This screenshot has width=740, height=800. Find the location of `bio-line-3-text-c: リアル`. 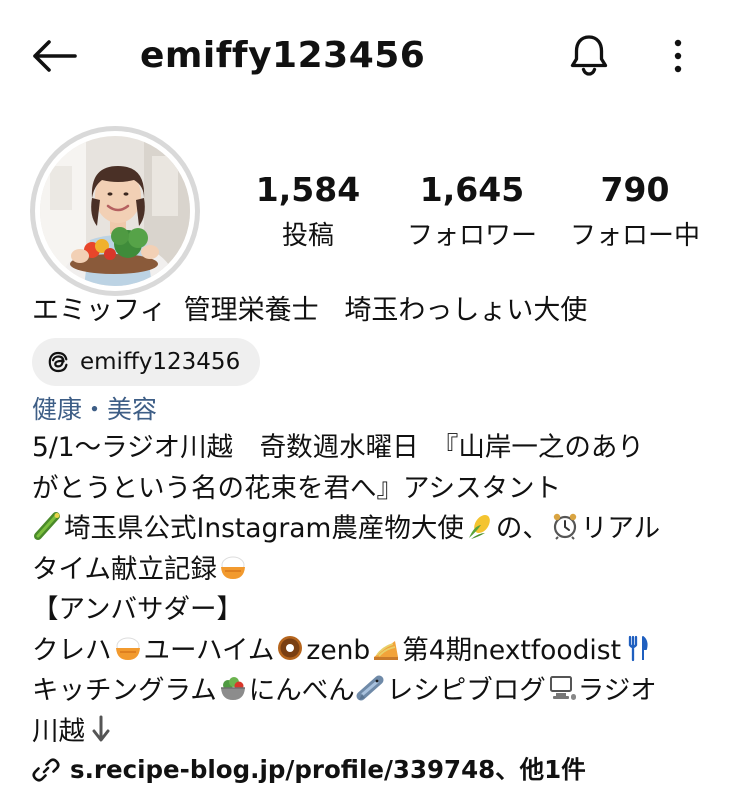

bio-line-3-text-c: リアル is located at coordinates (620, 528).